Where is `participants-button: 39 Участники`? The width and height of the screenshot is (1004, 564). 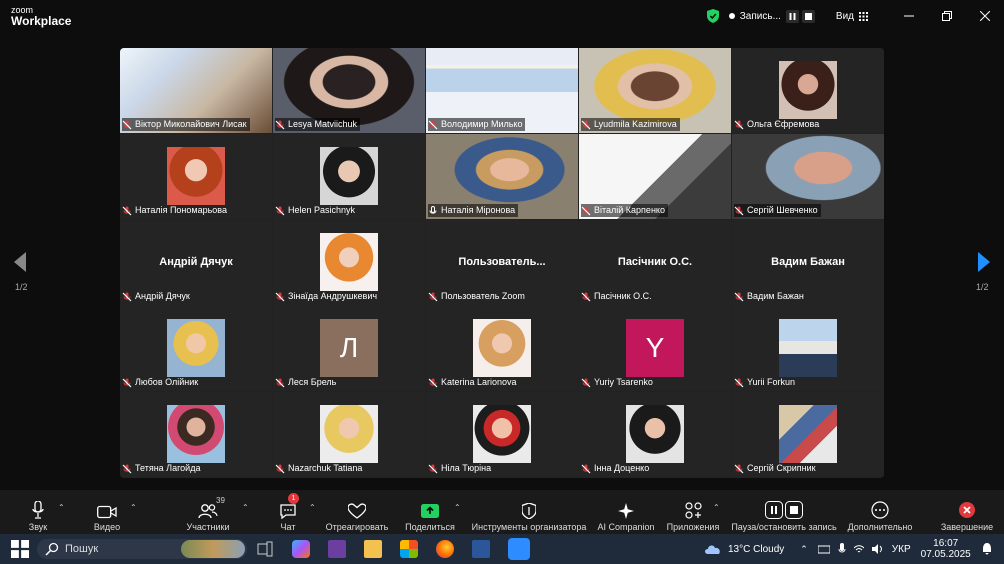
participants-button: 39 Участники is located at coordinates (208, 512).